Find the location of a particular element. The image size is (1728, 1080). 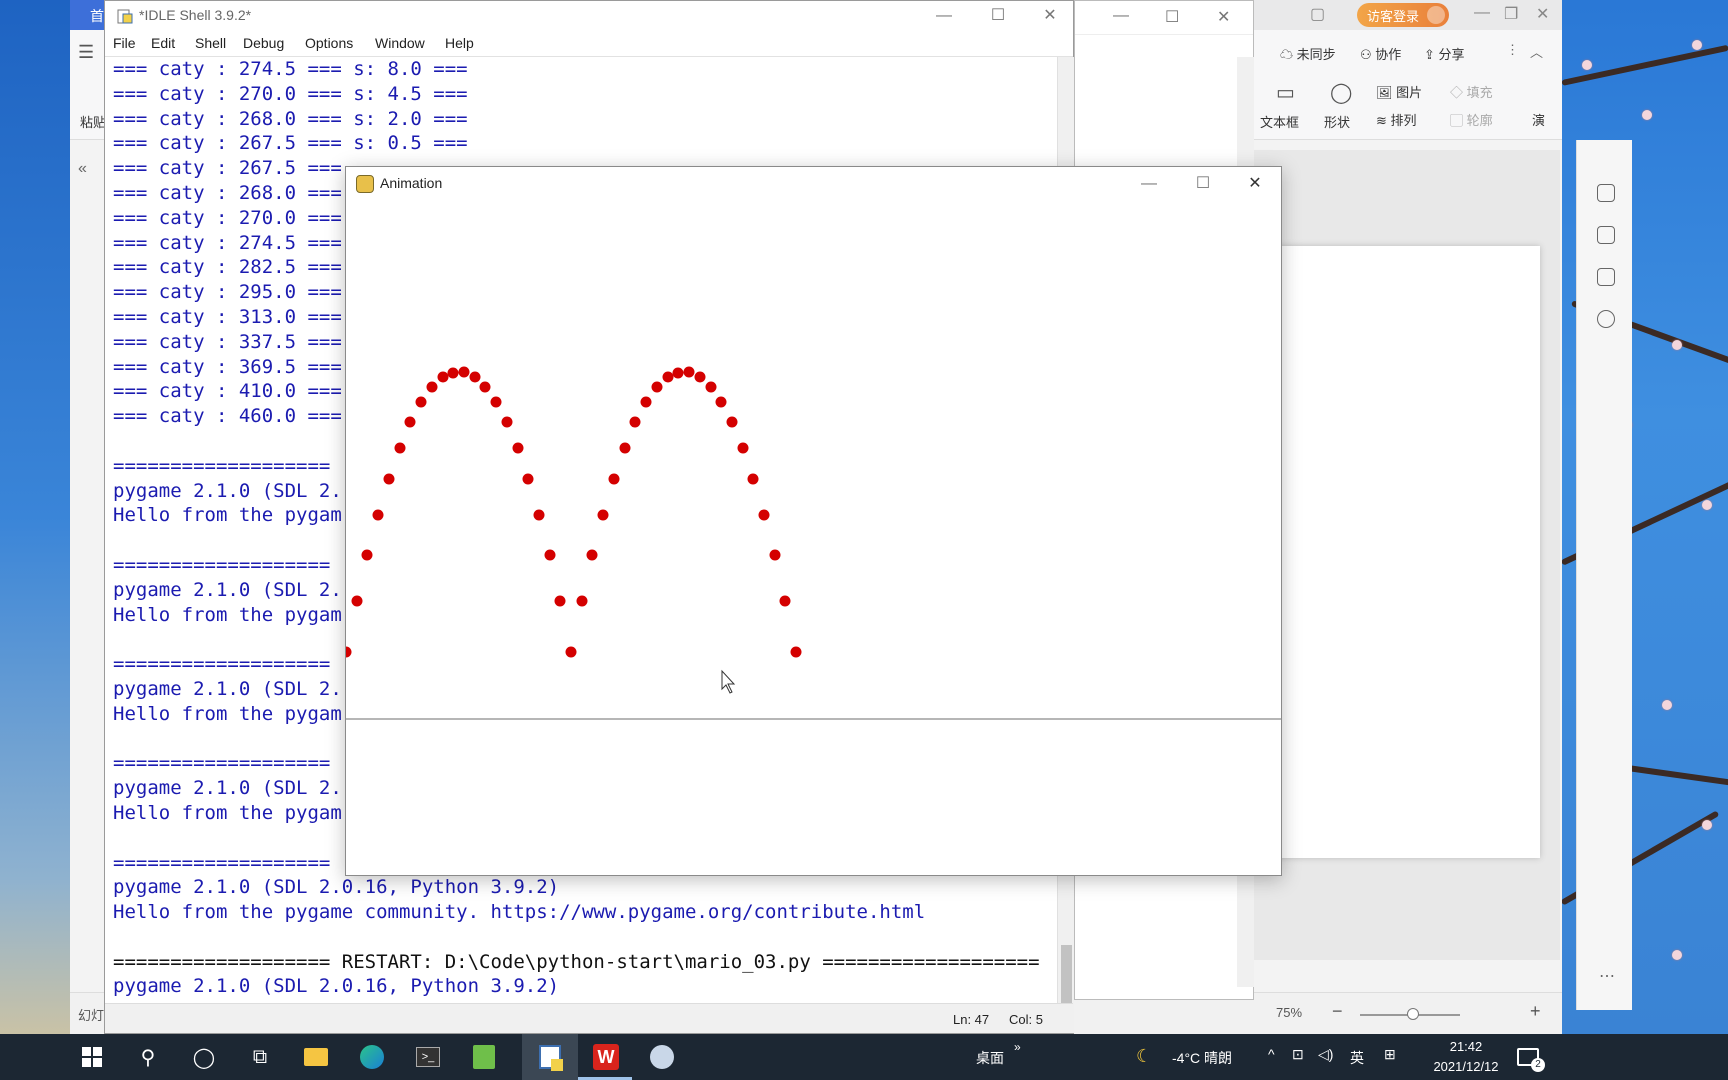

collapse-ribbon-icon: ︿ is located at coordinates (1536, 51).